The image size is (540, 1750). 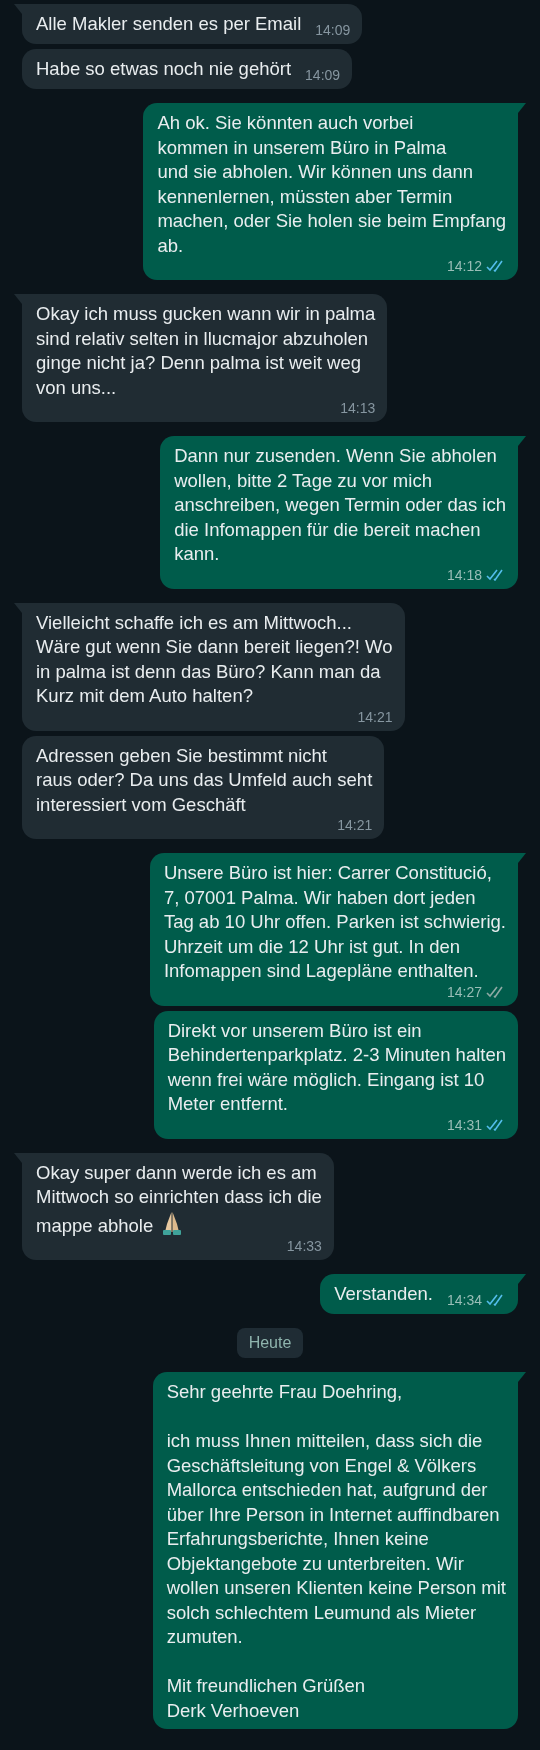 What do you see at coordinates (464, 1124) in the screenshot?
I see `message-time: 14:31` at bounding box center [464, 1124].